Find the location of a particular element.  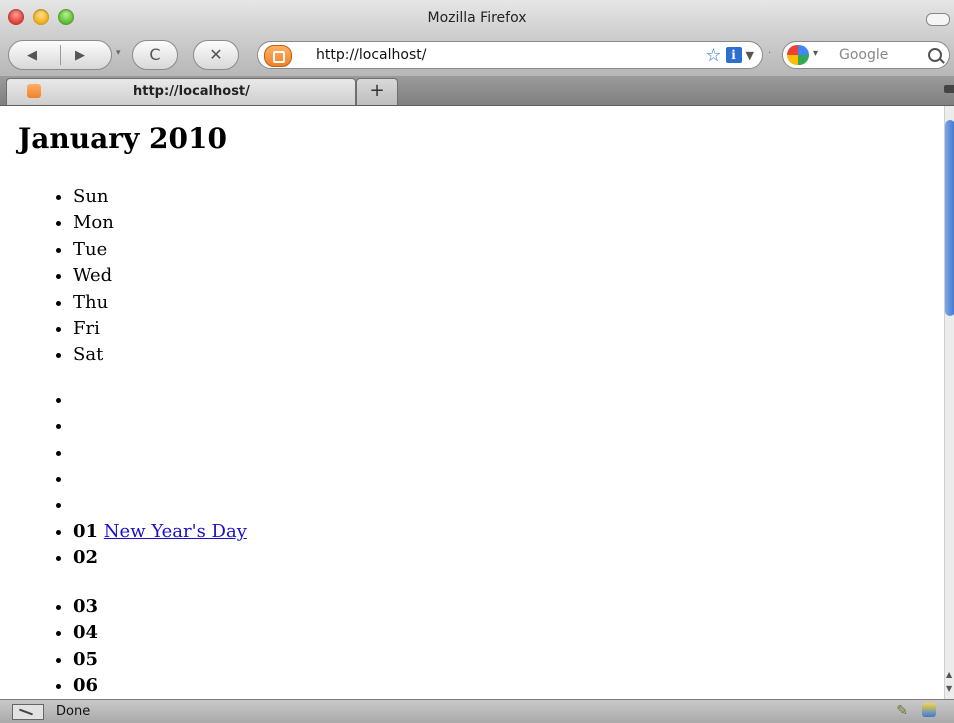

day-cell: 05 is located at coordinates (508, 660).